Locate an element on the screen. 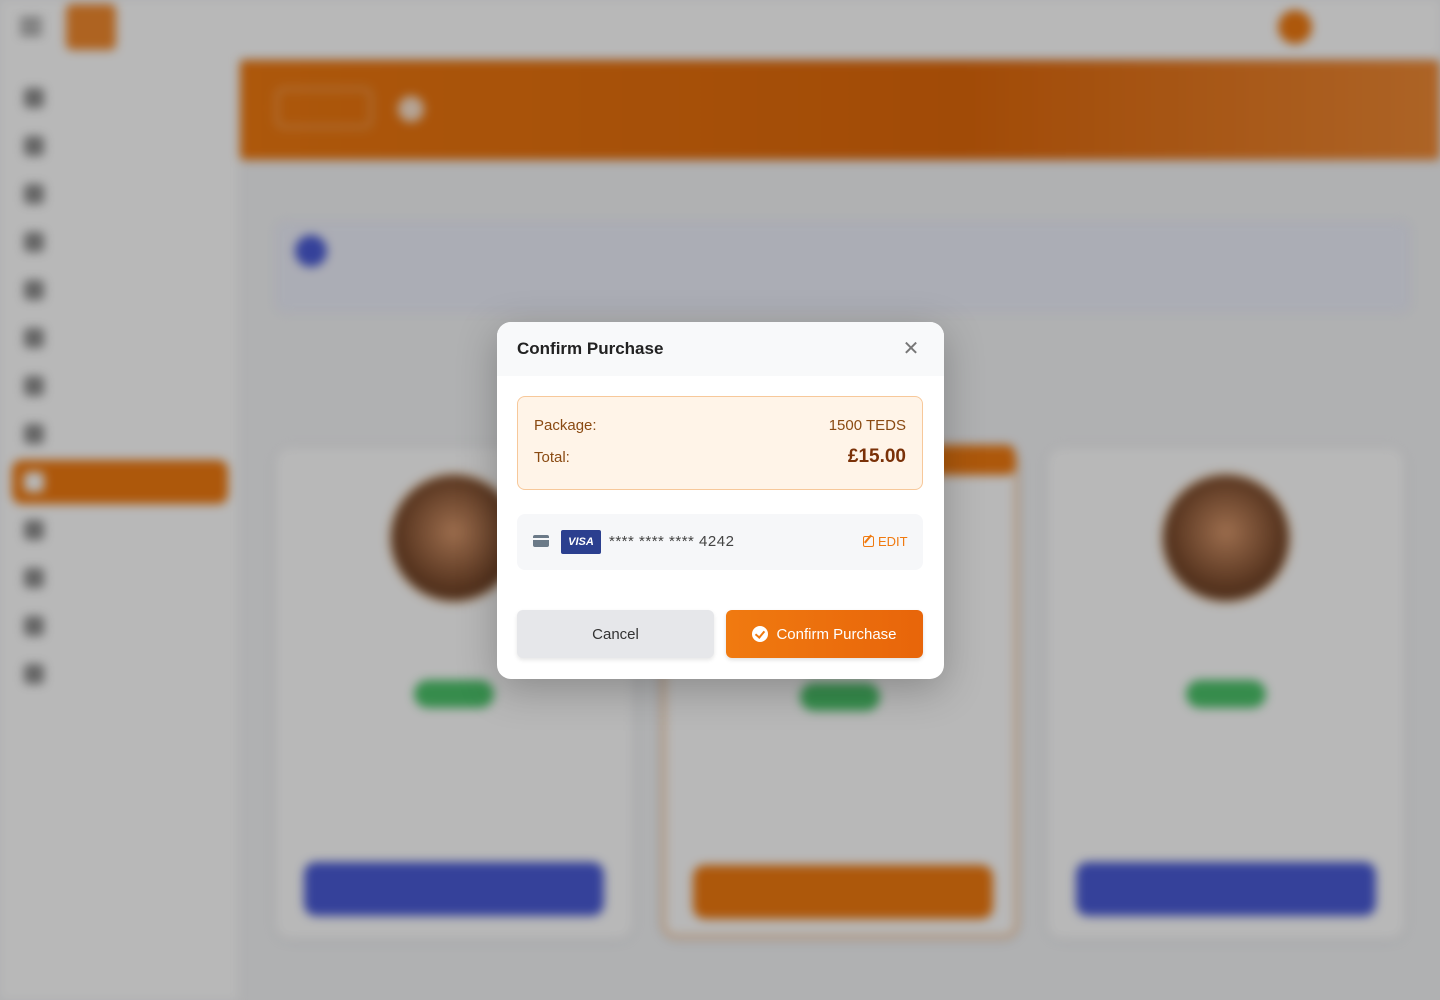  total-value: £15.00 is located at coordinates (876, 456).